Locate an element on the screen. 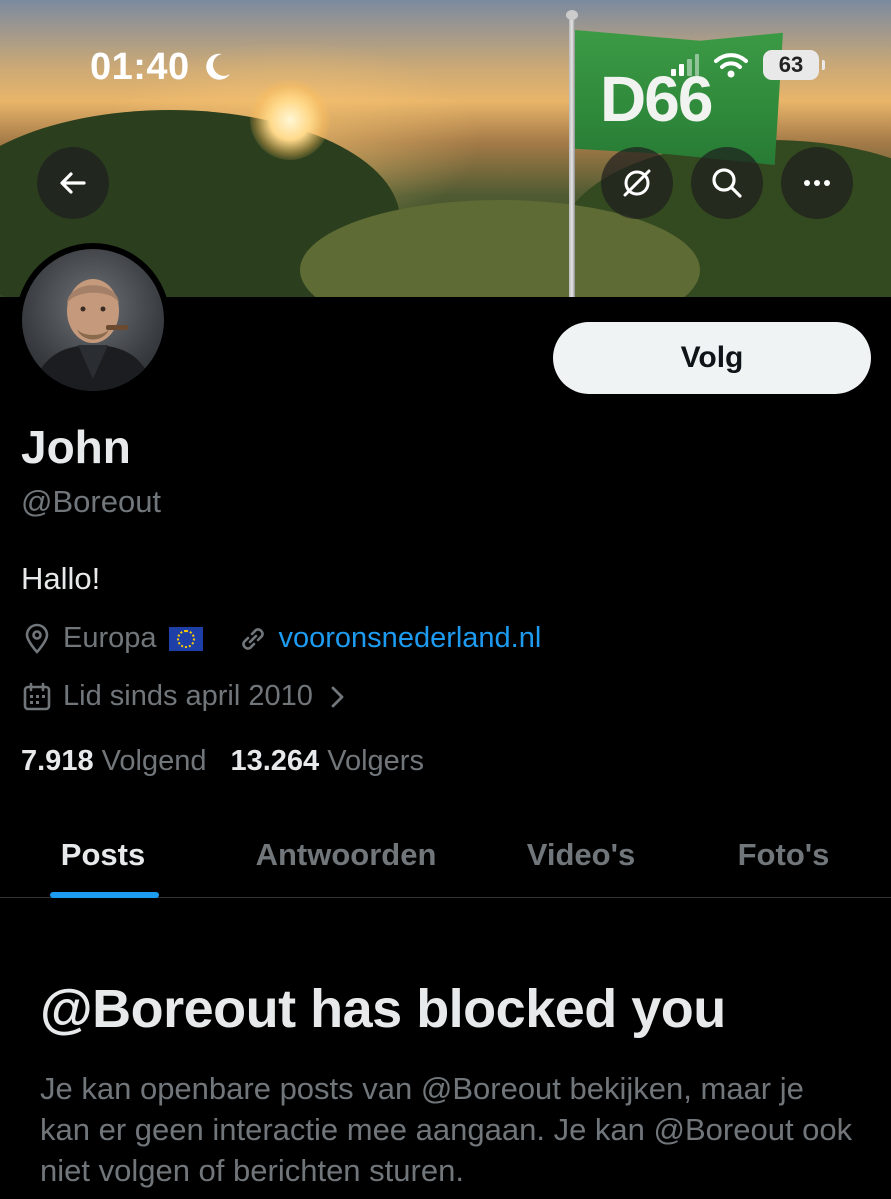  flag-pole is located at coordinates (572, 155).